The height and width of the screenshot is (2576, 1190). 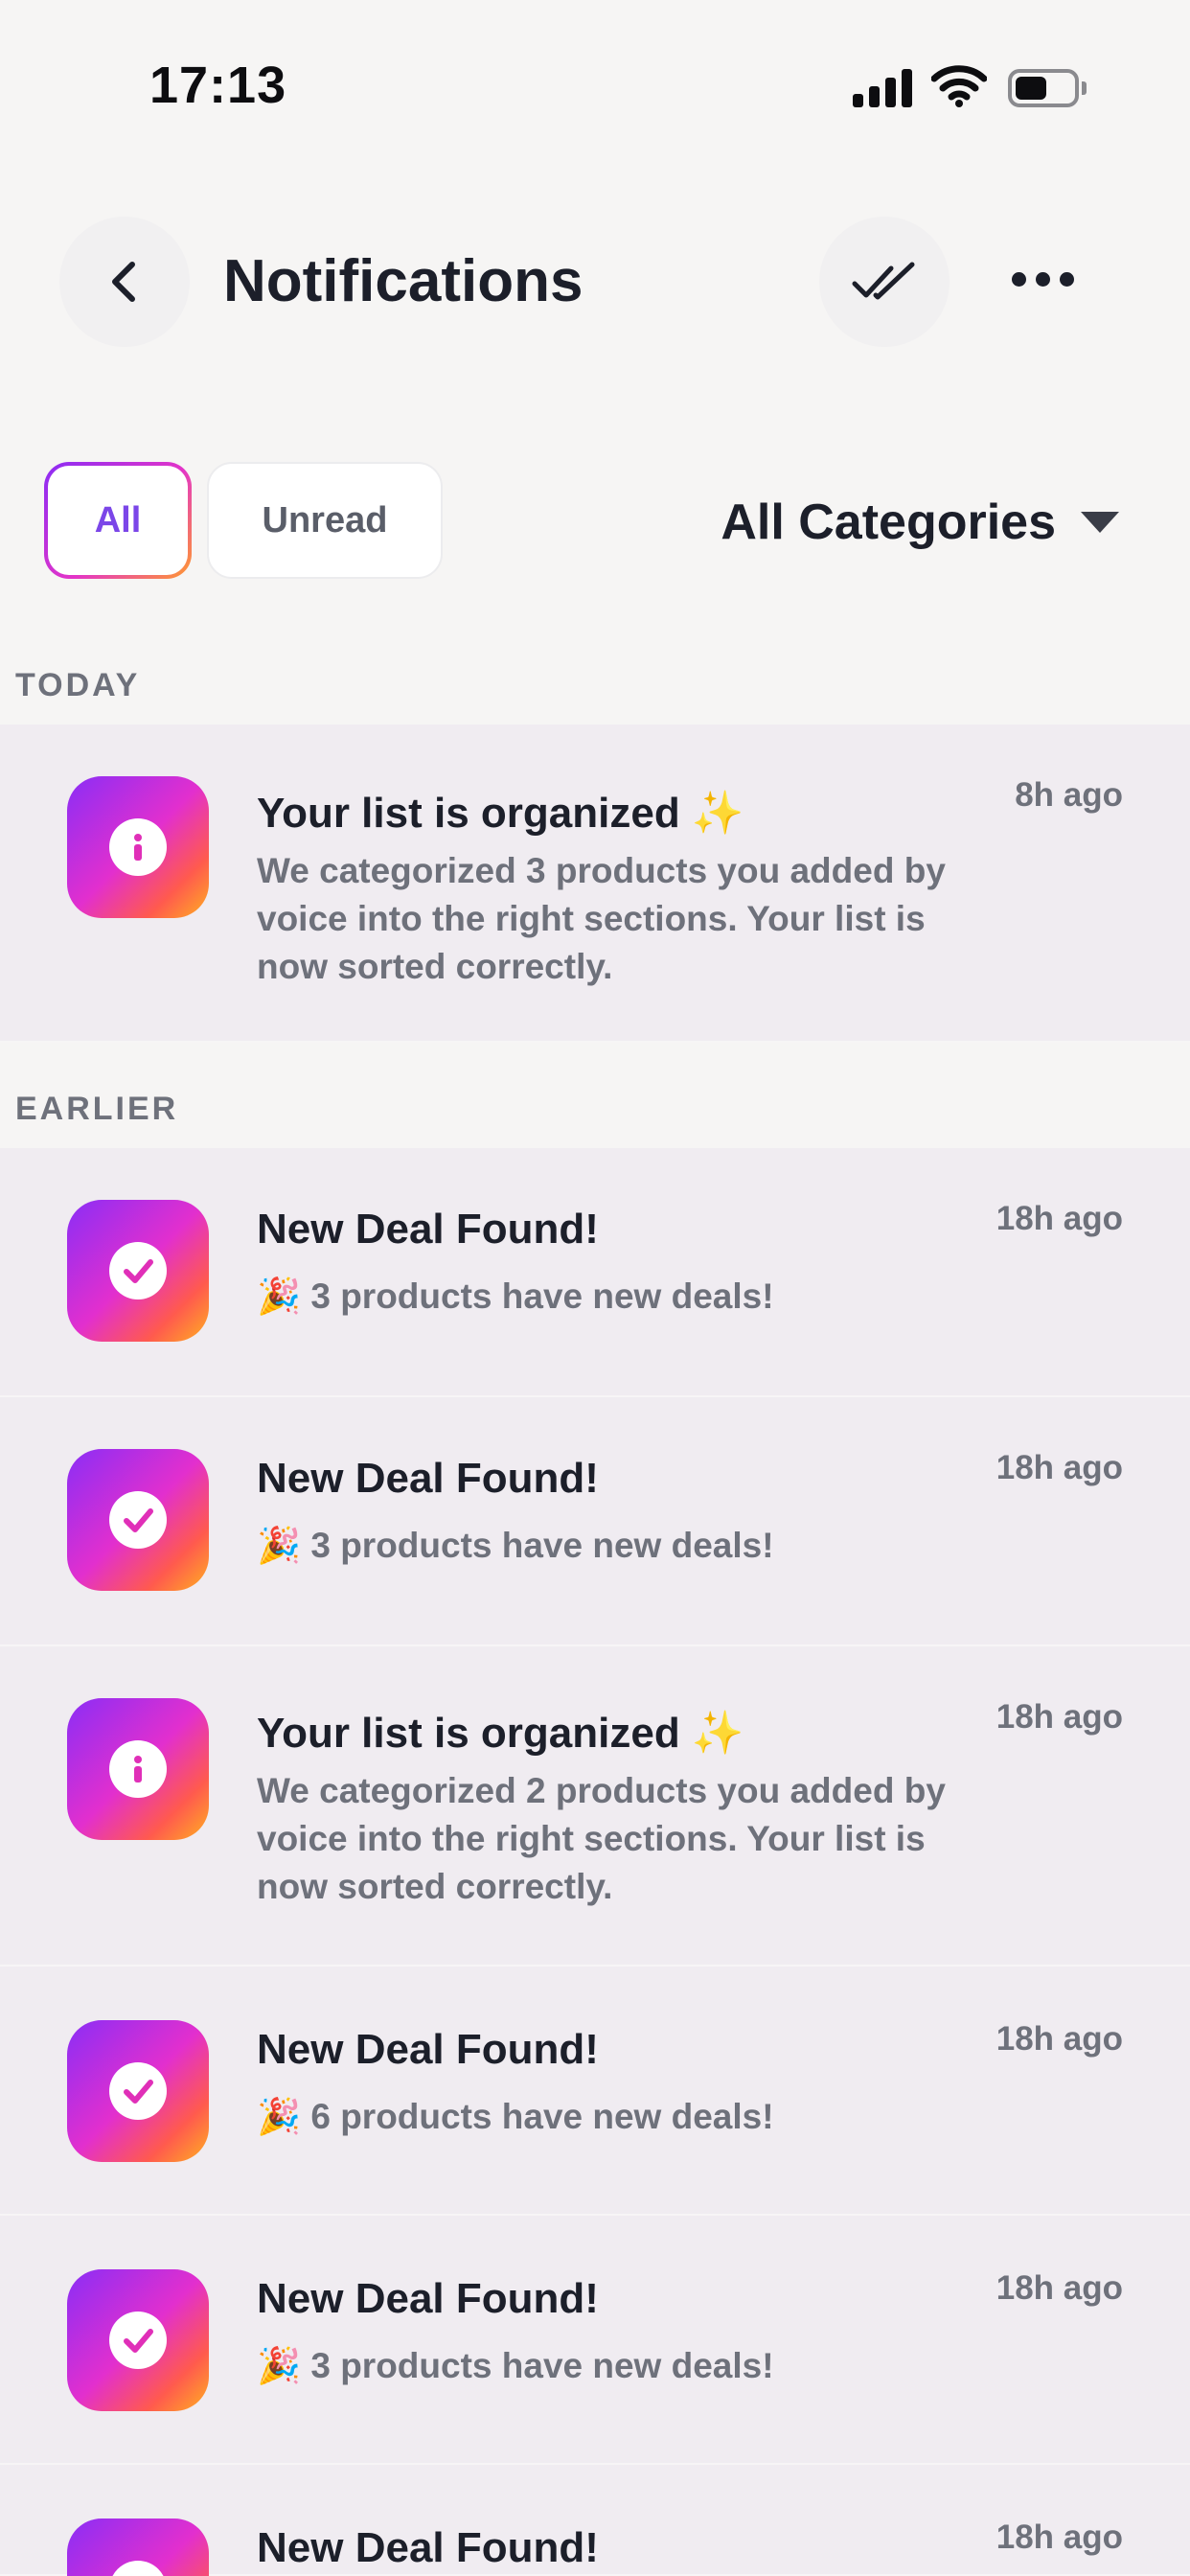 I want to click on chevron-left-icon, so click(x=124, y=282).